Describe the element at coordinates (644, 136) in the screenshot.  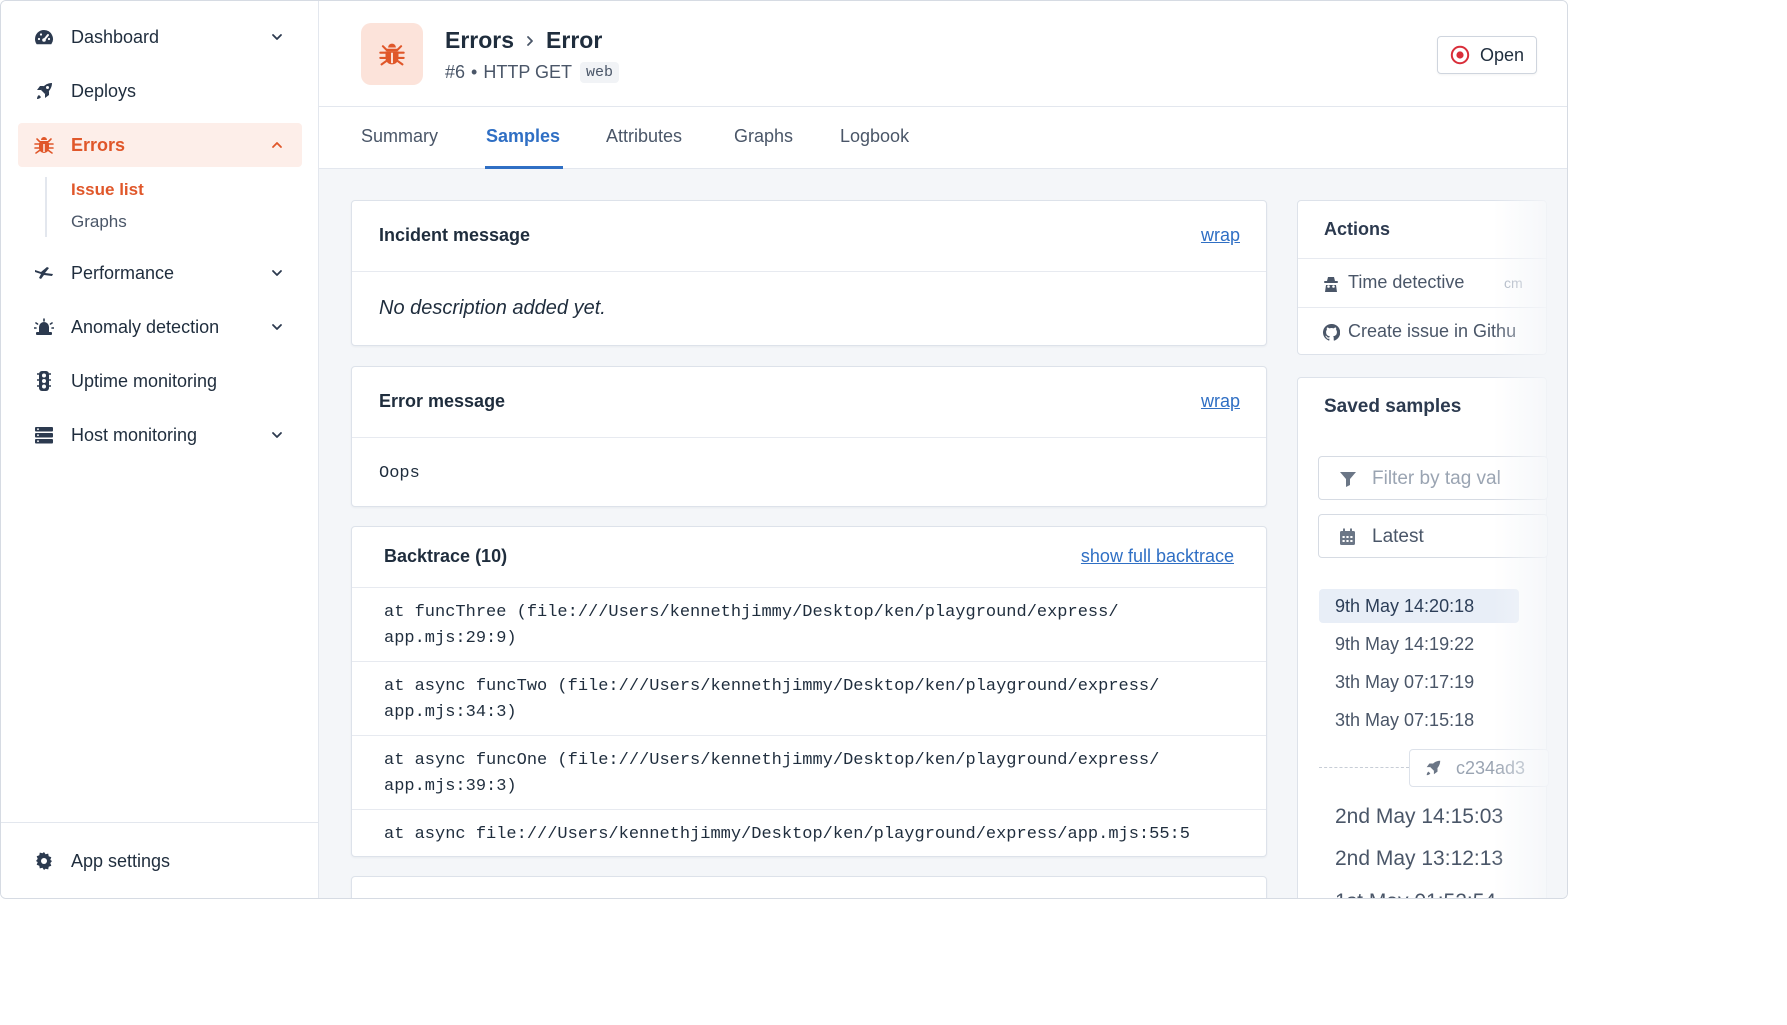
I see `tab-attributes: Attributes` at that location.